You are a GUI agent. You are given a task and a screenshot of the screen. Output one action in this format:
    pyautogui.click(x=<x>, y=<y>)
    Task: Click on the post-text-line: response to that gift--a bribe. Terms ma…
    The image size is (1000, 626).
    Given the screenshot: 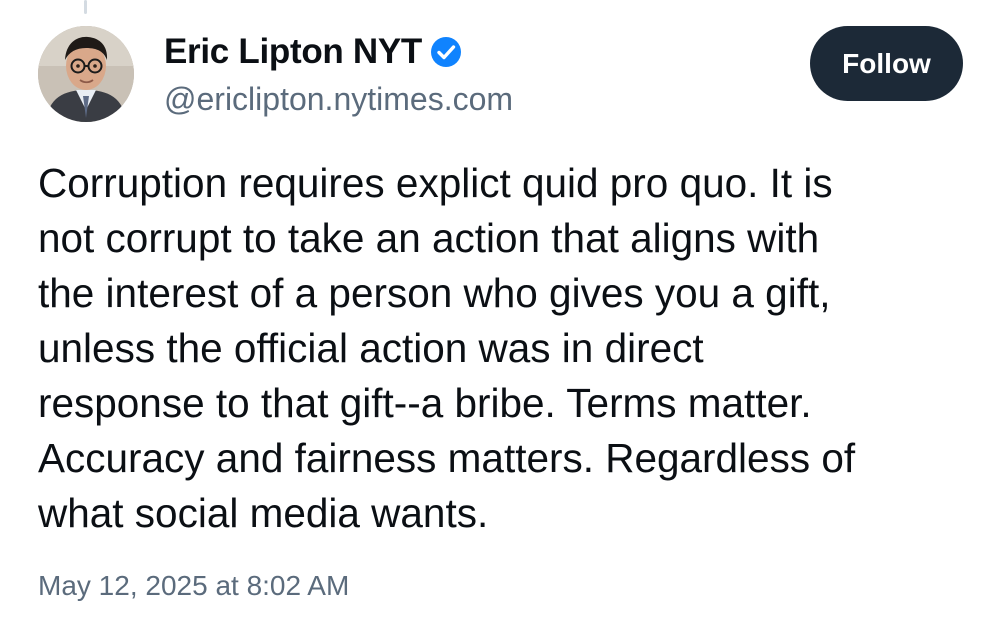 What is the action you would take?
    pyautogui.click(x=425, y=403)
    